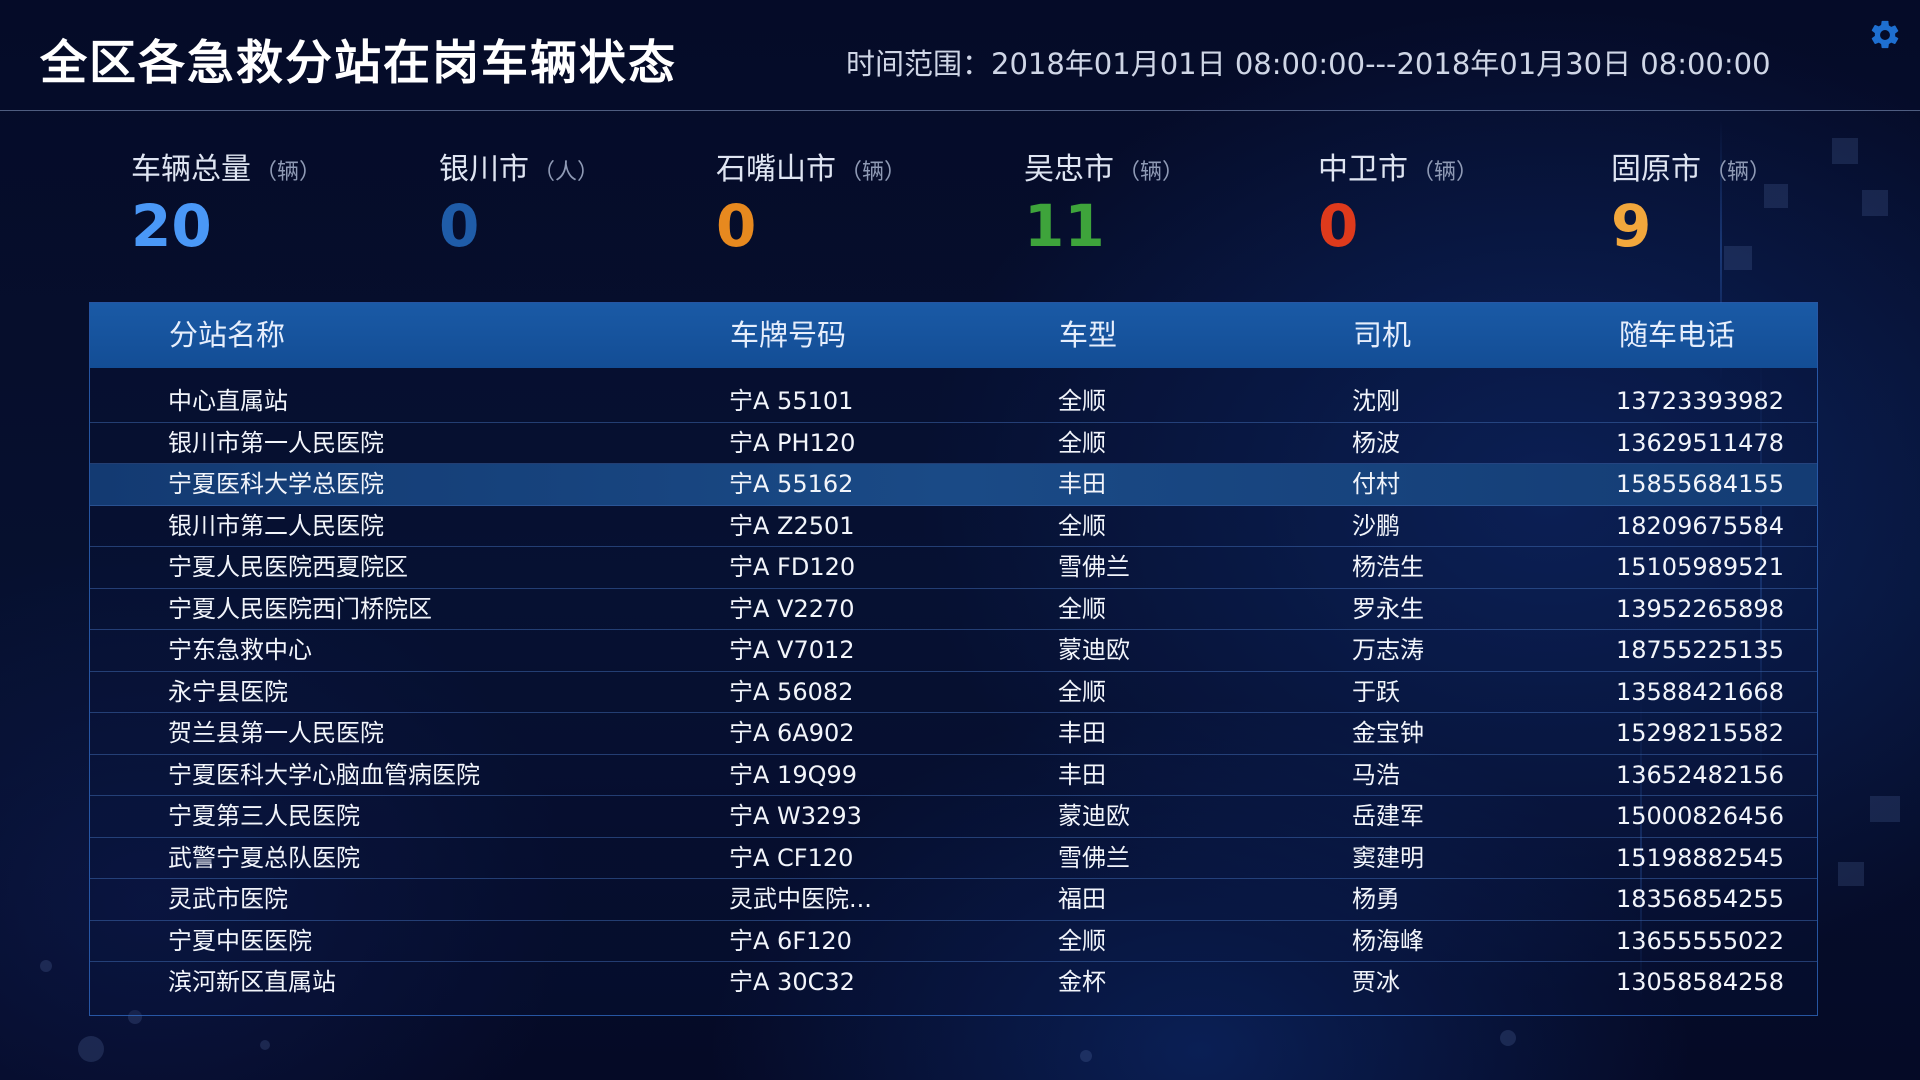  I want to click on plate-number-cell: 宁A 6A902, so click(792, 733).